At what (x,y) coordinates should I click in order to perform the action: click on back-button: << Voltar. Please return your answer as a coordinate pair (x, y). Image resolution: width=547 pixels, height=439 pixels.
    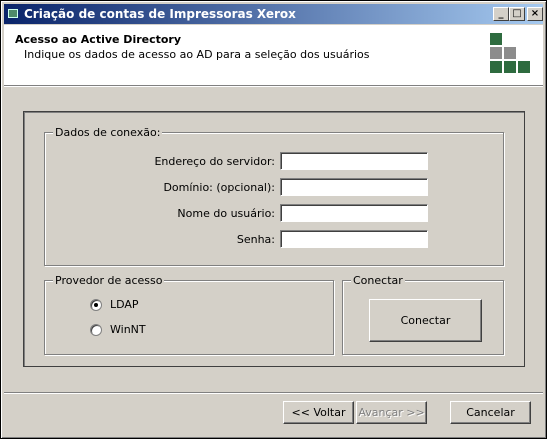
    Looking at the image, I should click on (318, 412).